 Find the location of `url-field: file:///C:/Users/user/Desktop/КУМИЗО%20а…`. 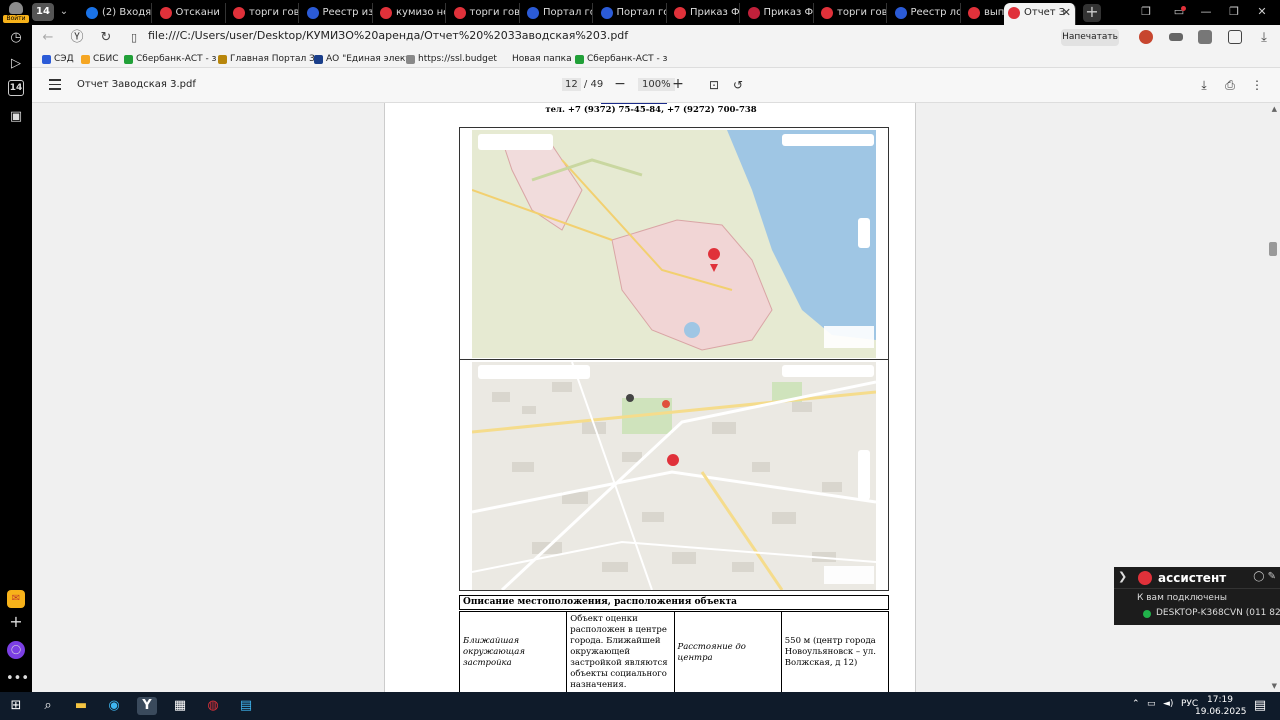

url-field: file:///C:/Users/user/Desktop/КУМИЗО%20а… is located at coordinates (388, 35).